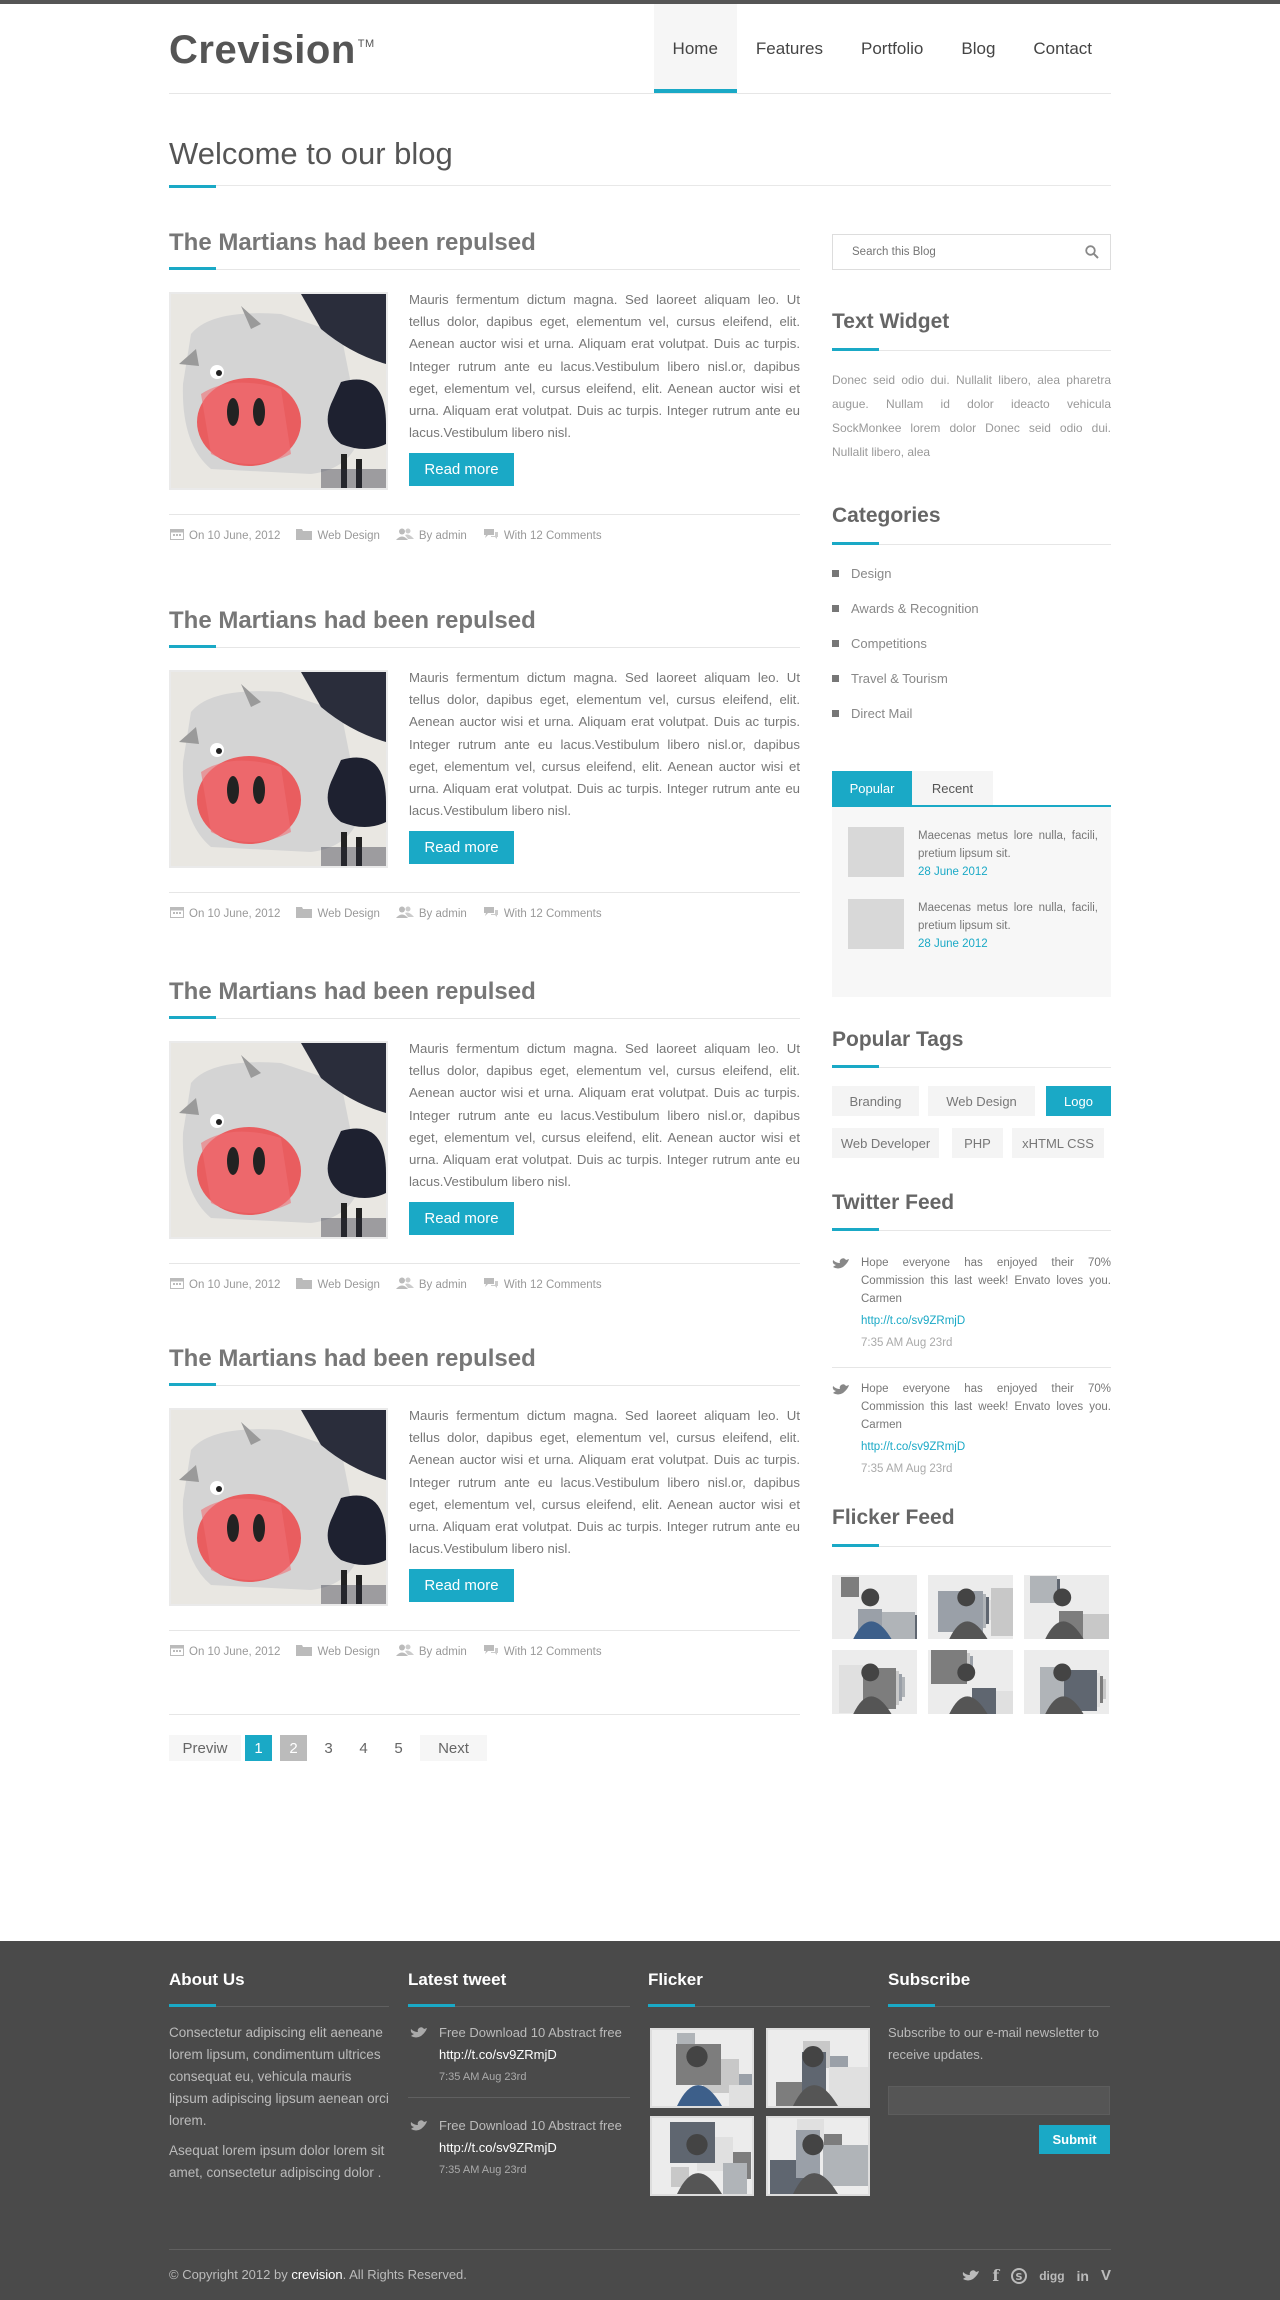  Describe the element at coordinates (907, 1469) in the screenshot. I see `tweet-time: 7:35 AM Aug 23rd` at that location.